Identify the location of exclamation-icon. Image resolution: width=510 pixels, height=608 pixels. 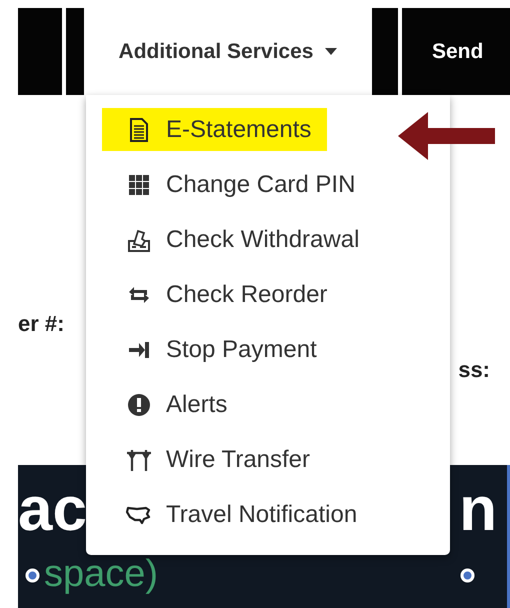
(139, 405).